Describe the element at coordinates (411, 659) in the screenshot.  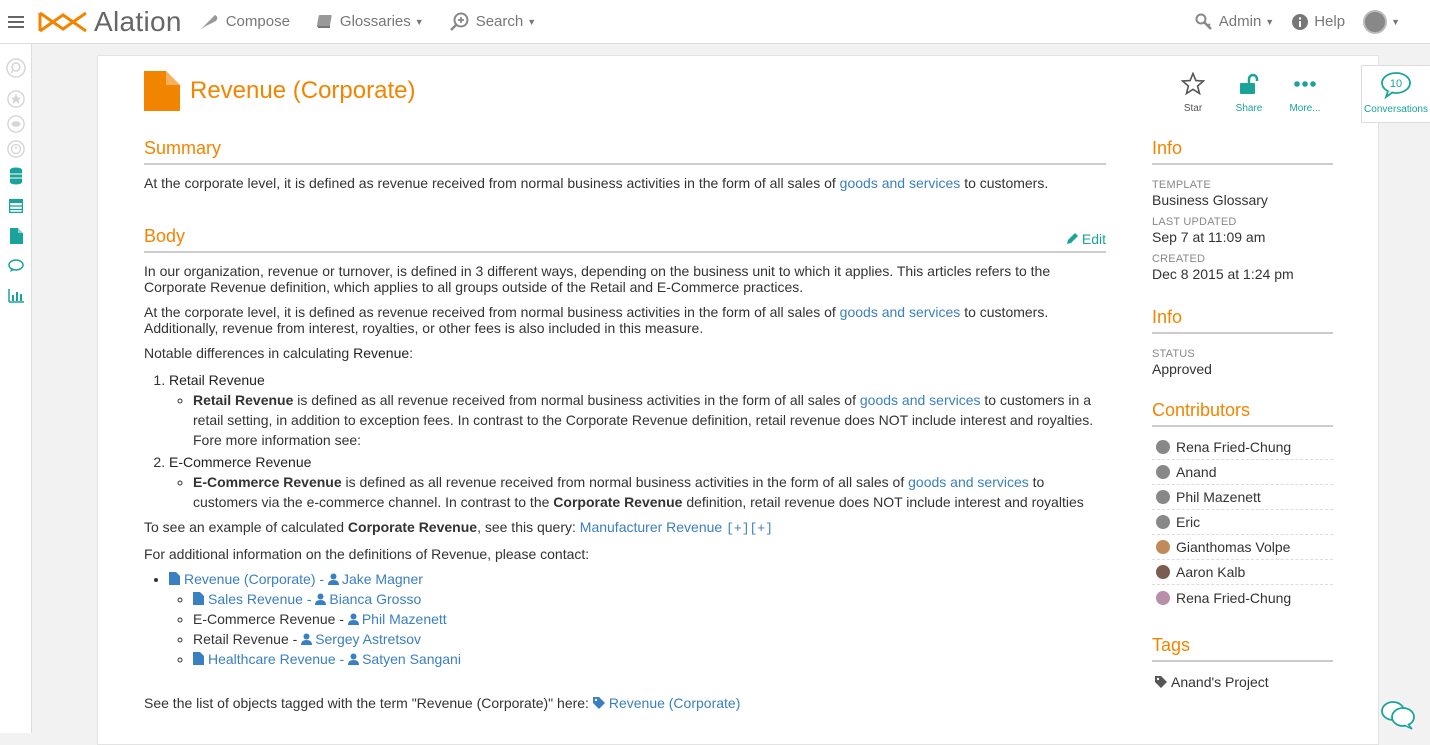
I see `user-link-text: Satyen Sangani` at that location.